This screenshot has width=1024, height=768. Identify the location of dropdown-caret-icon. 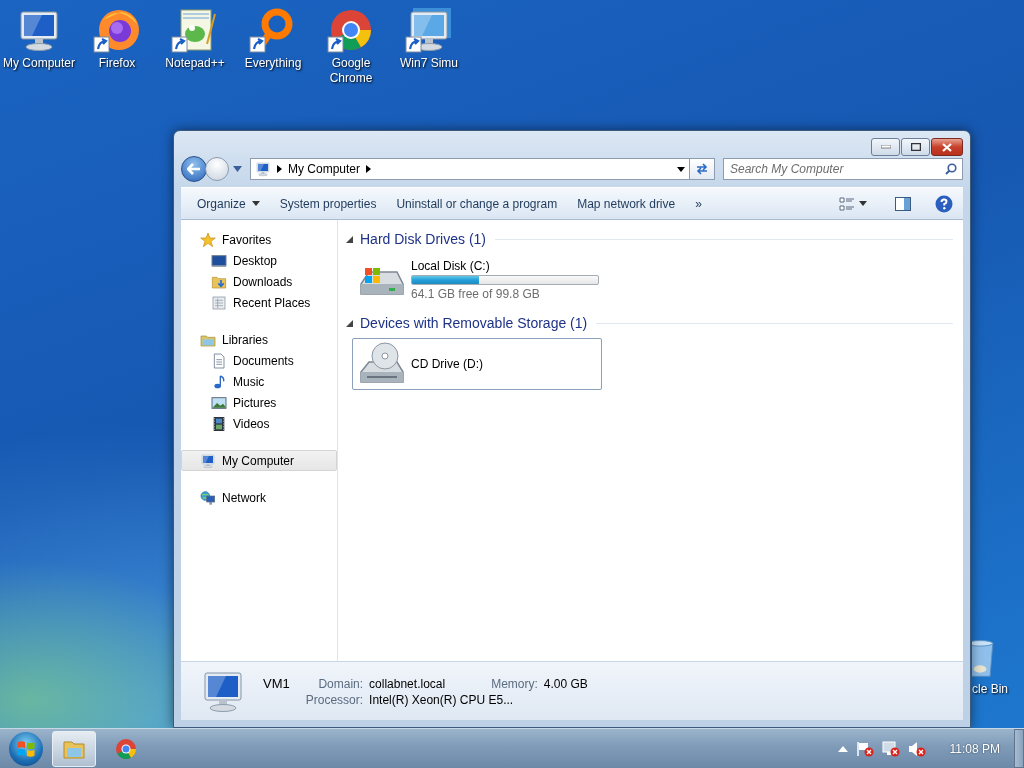
(681, 169).